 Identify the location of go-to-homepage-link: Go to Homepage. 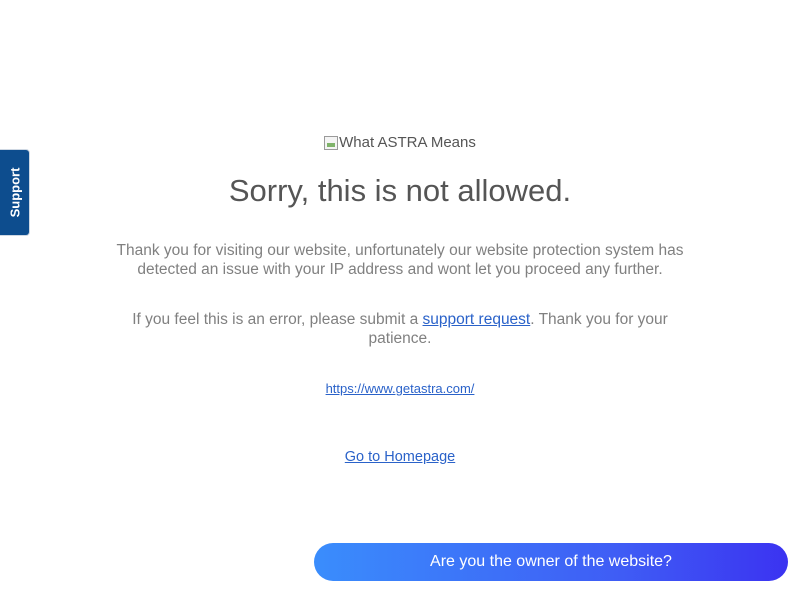
(400, 457).